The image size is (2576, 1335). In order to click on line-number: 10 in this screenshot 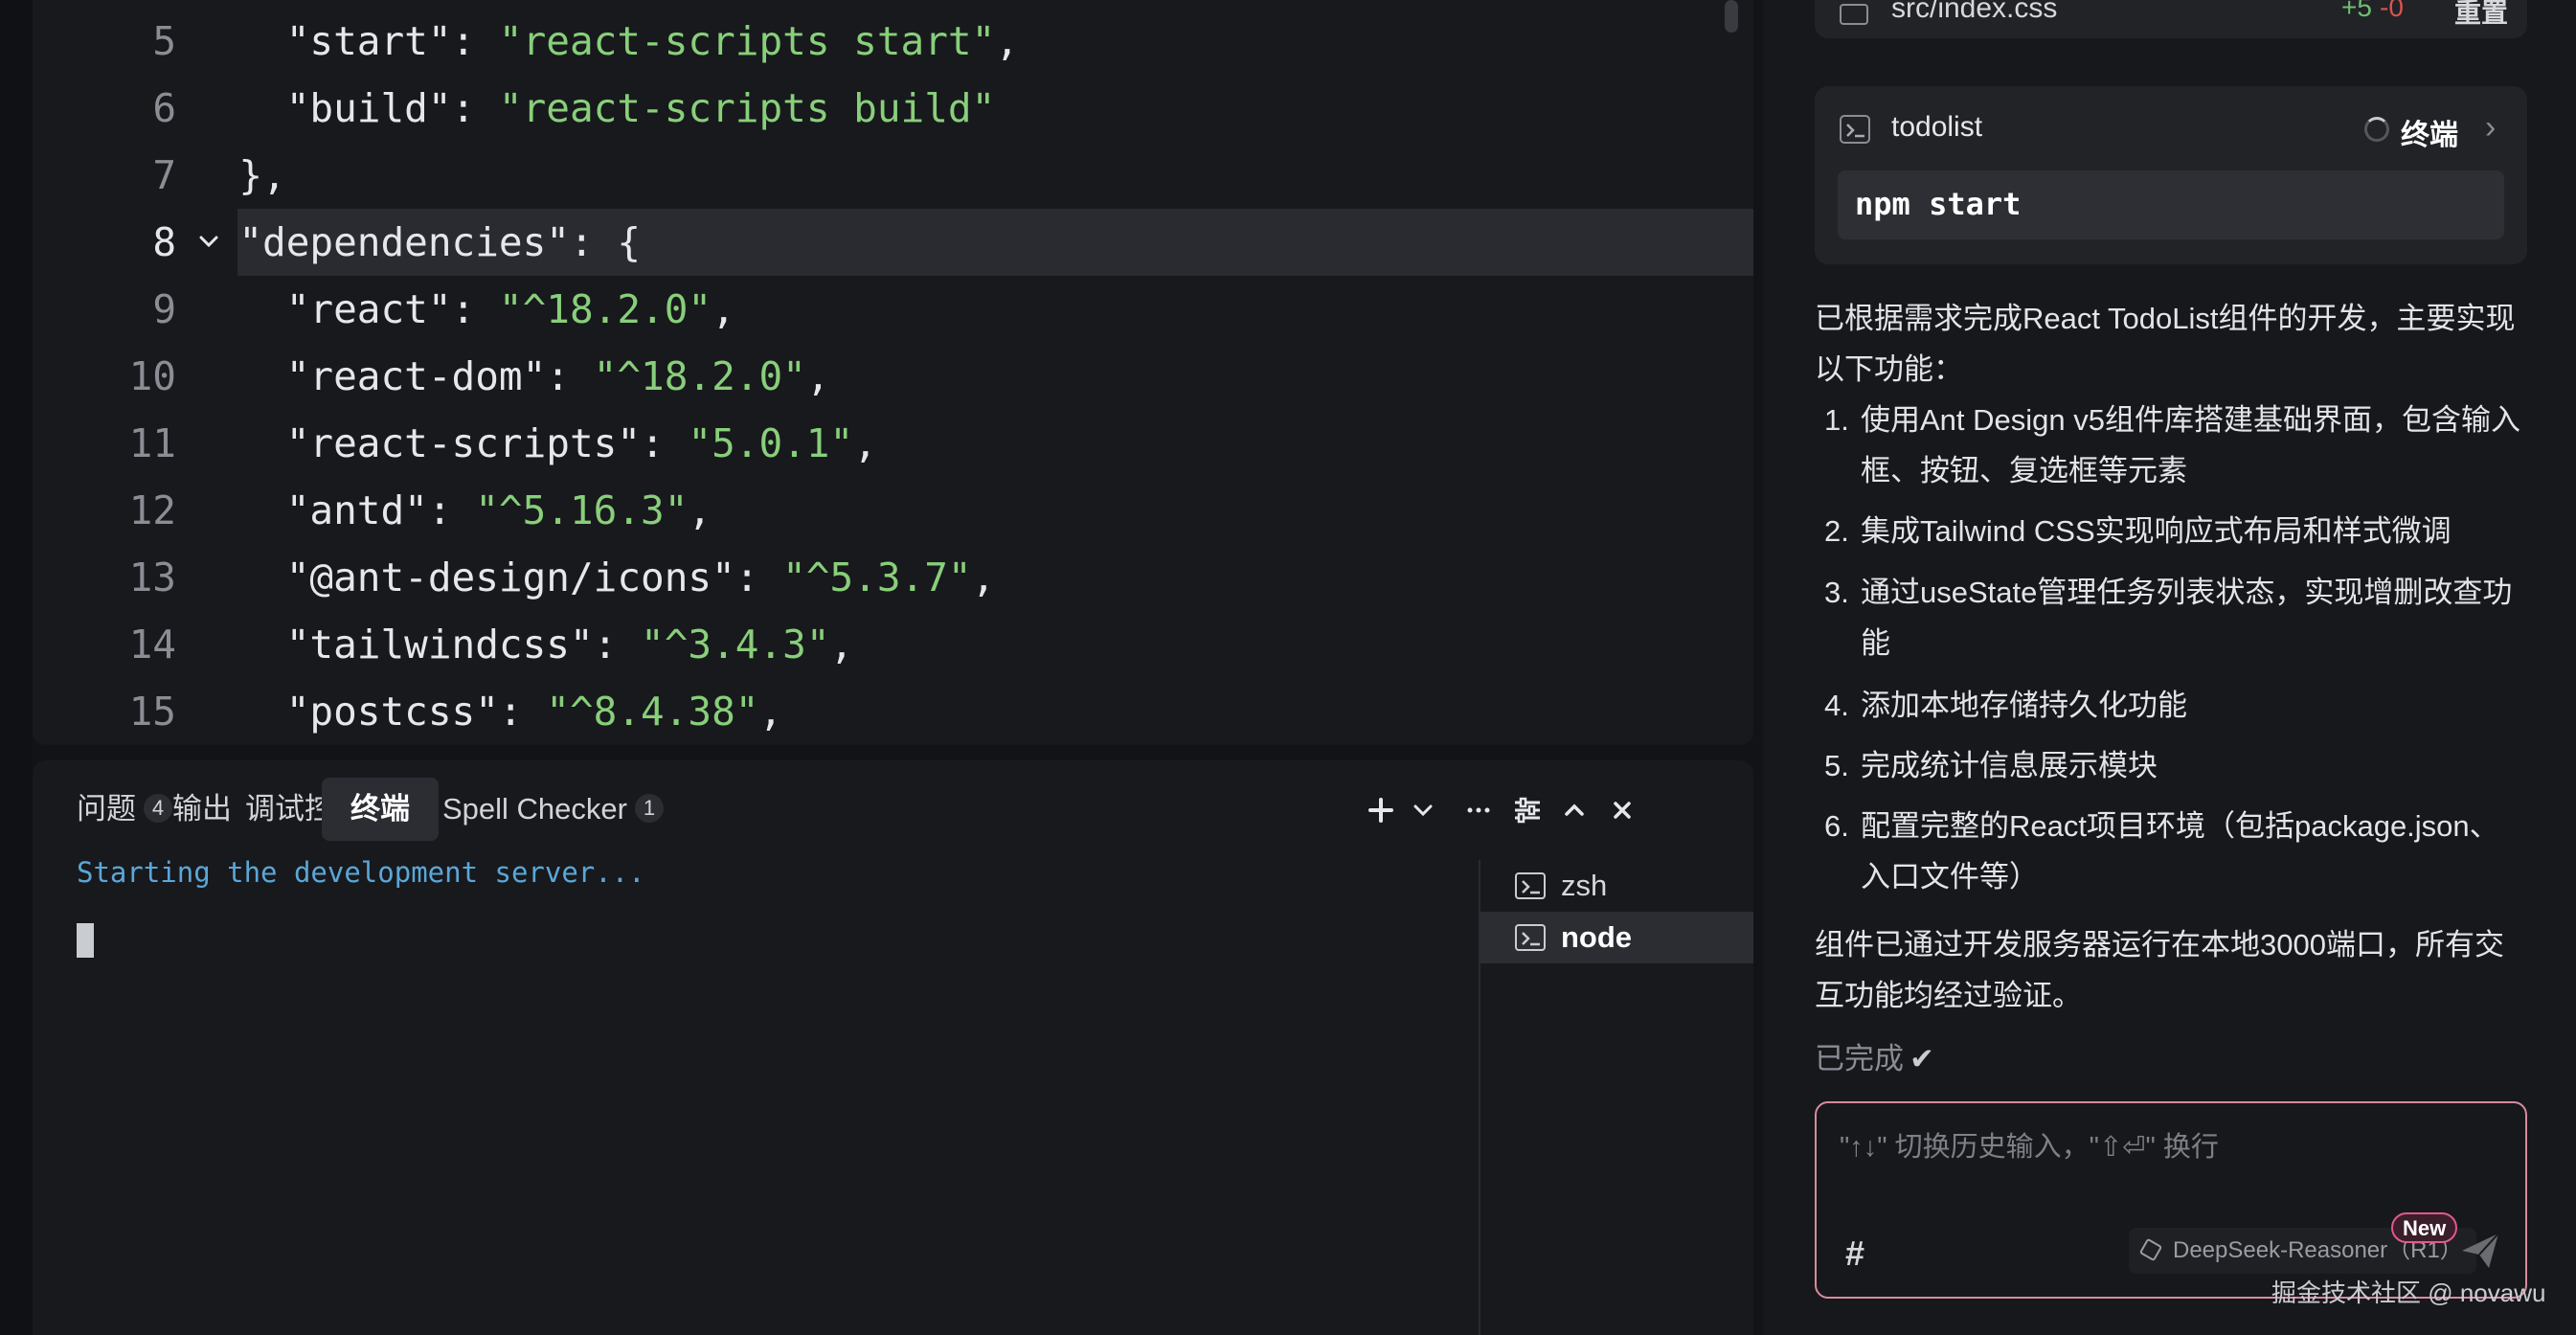, I will do `click(152, 376)`.